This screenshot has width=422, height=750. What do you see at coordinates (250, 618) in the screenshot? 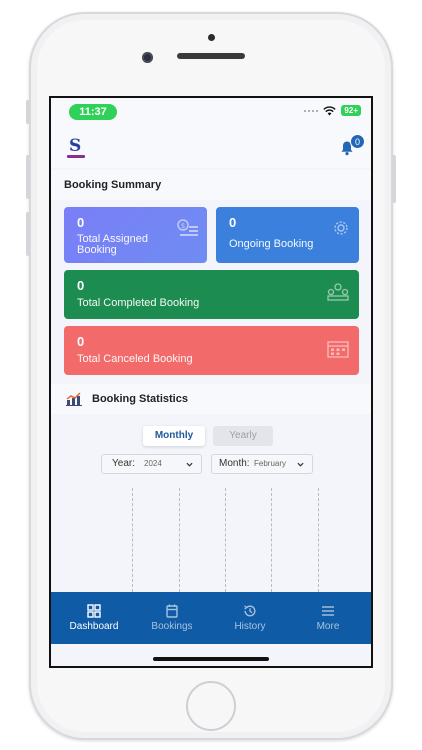
I see `nav-item-history: History` at bounding box center [250, 618].